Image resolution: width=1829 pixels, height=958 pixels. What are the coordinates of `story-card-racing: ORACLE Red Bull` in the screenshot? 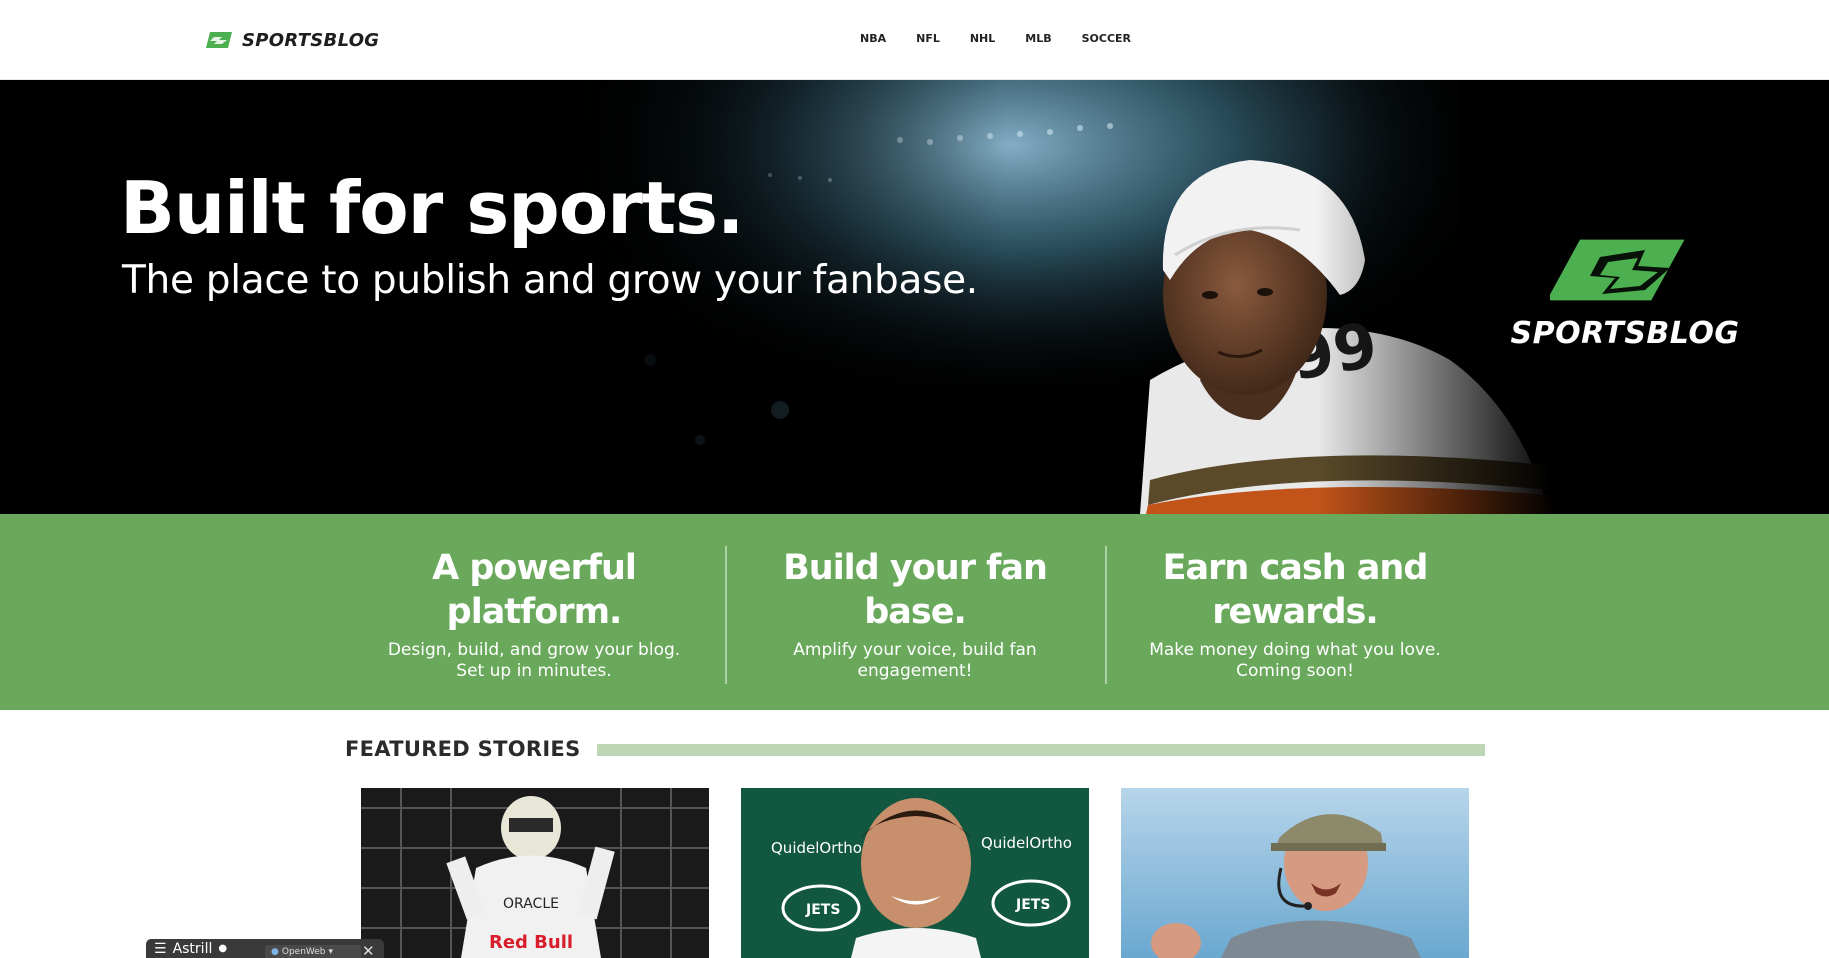 It's located at (535, 873).